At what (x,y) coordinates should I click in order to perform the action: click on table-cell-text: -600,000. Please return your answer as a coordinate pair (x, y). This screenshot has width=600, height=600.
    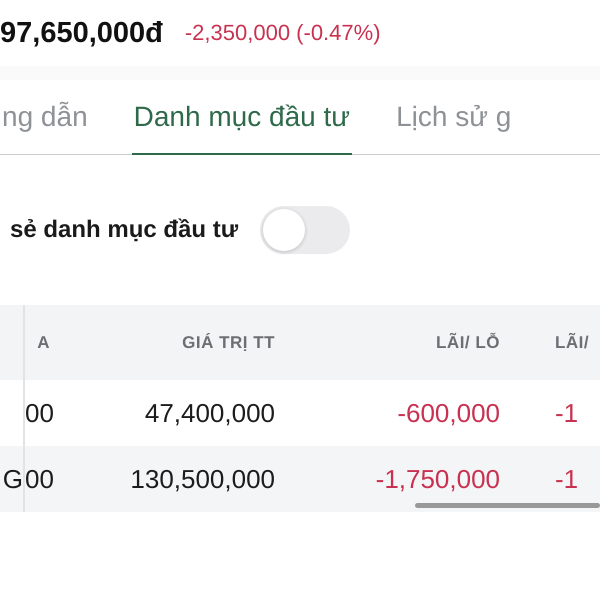
    Looking at the image, I should click on (448, 413).